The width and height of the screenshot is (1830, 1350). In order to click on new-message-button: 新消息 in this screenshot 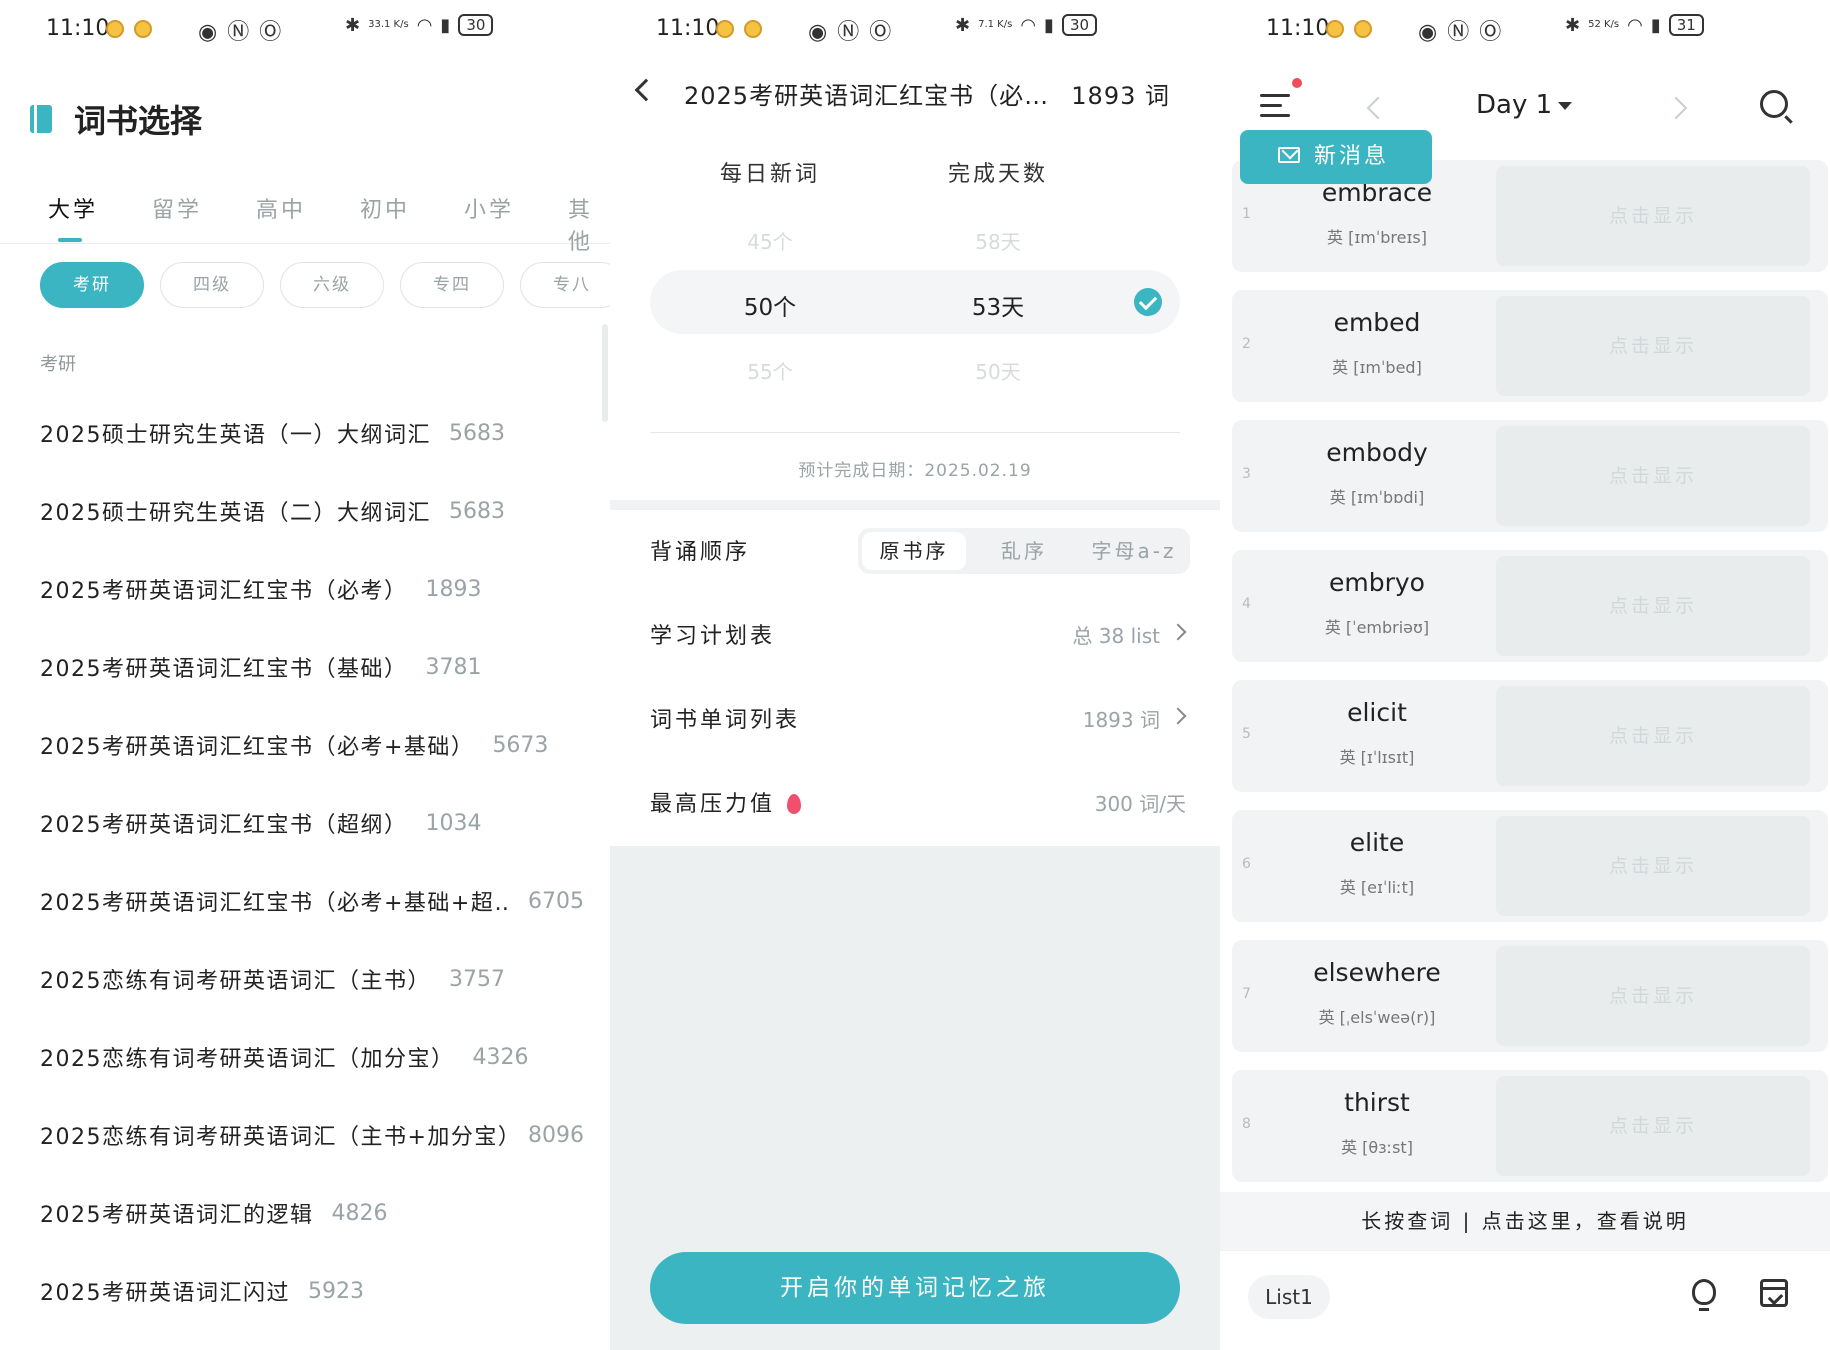, I will do `click(1336, 157)`.